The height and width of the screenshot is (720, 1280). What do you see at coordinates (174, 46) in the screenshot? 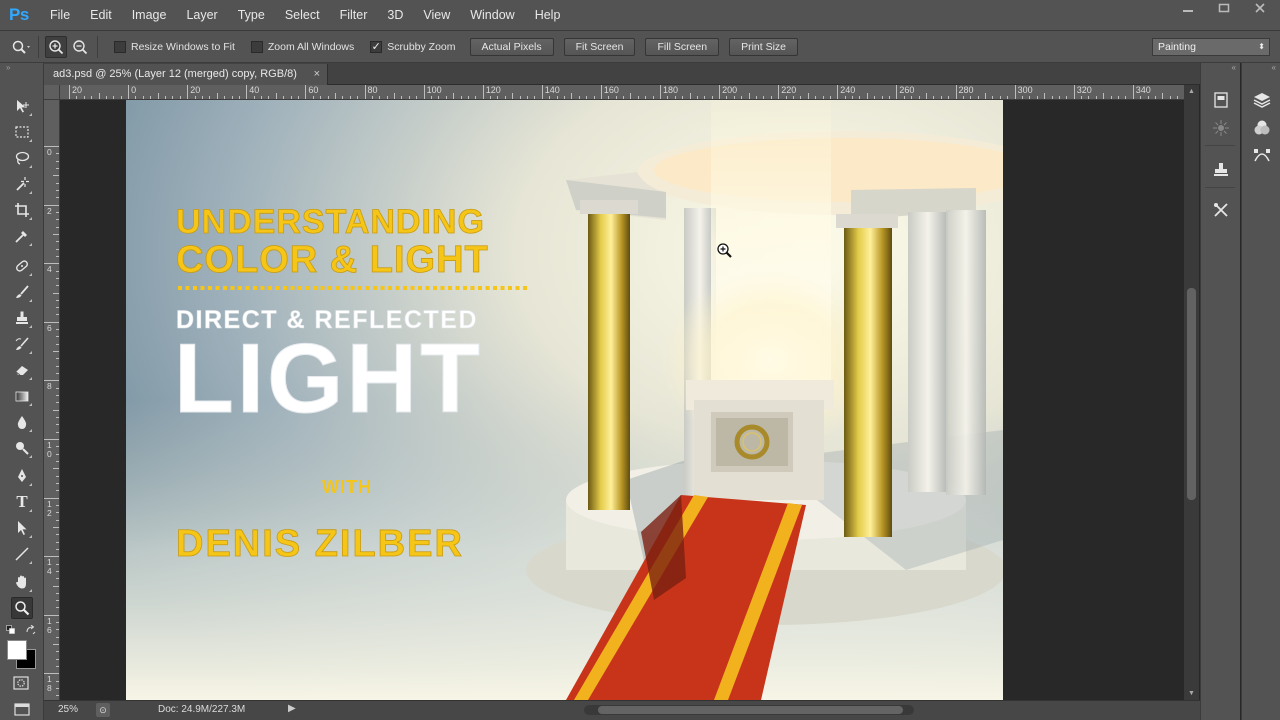
I see `resize-windows-checkbox: Resize Windows to Fit` at bounding box center [174, 46].